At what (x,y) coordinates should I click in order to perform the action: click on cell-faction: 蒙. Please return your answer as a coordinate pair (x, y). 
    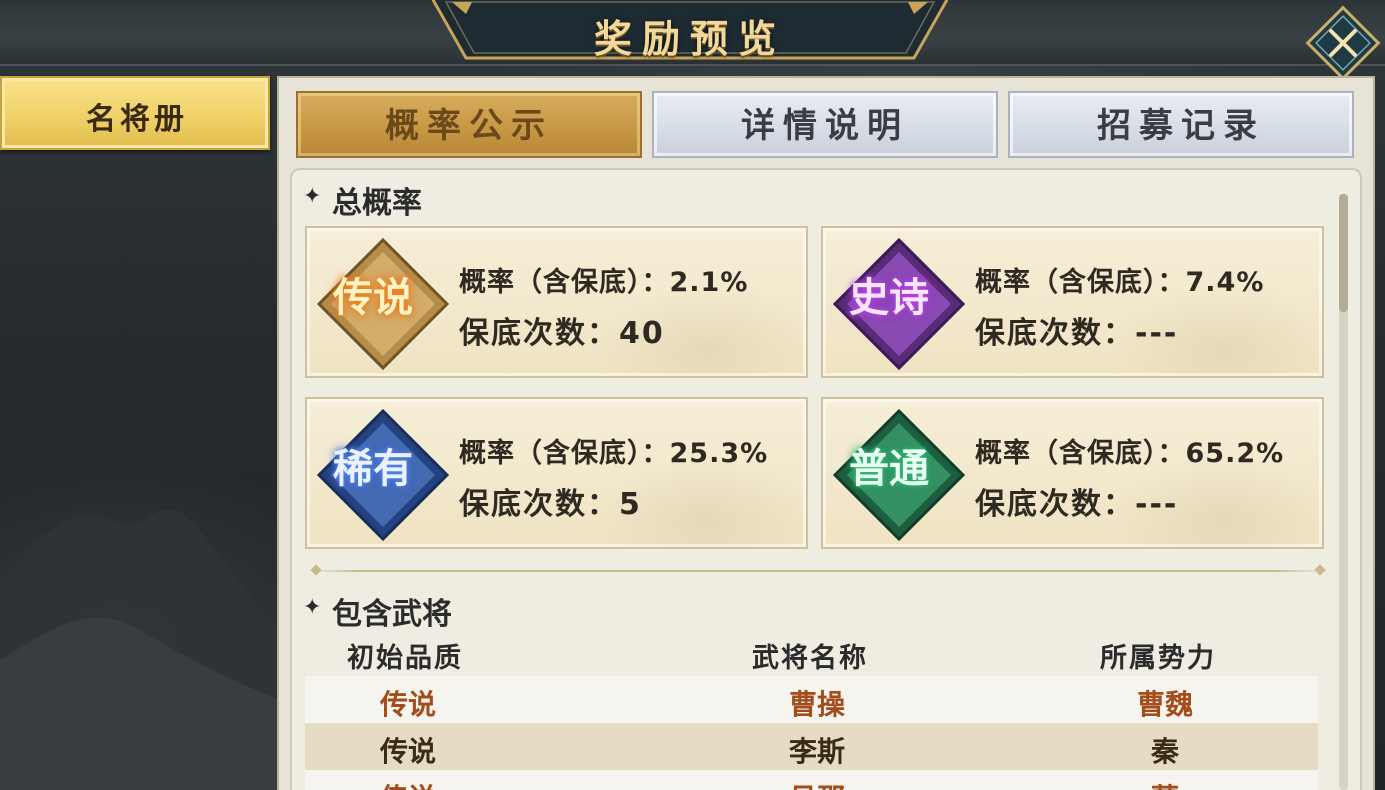
    Looking at the image, I should click on (1165, 783).